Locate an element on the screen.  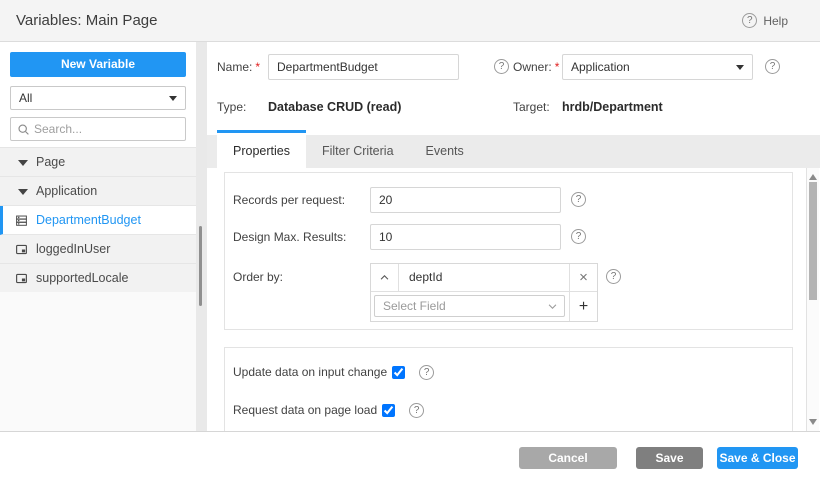
name-label-text: Name: is located at coordinates (235, 67).